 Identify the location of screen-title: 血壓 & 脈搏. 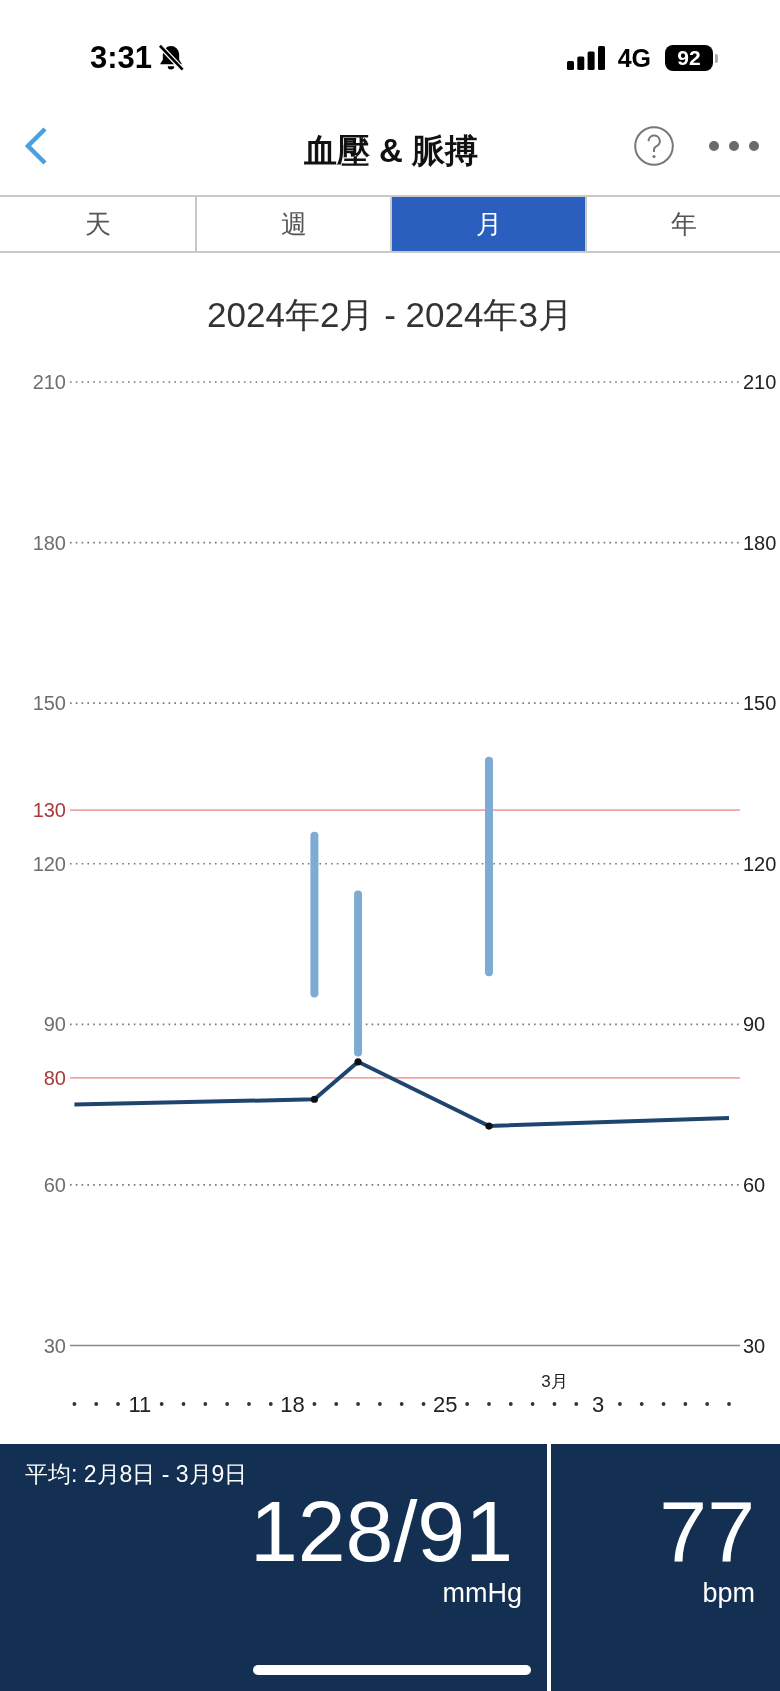
(391, 150).